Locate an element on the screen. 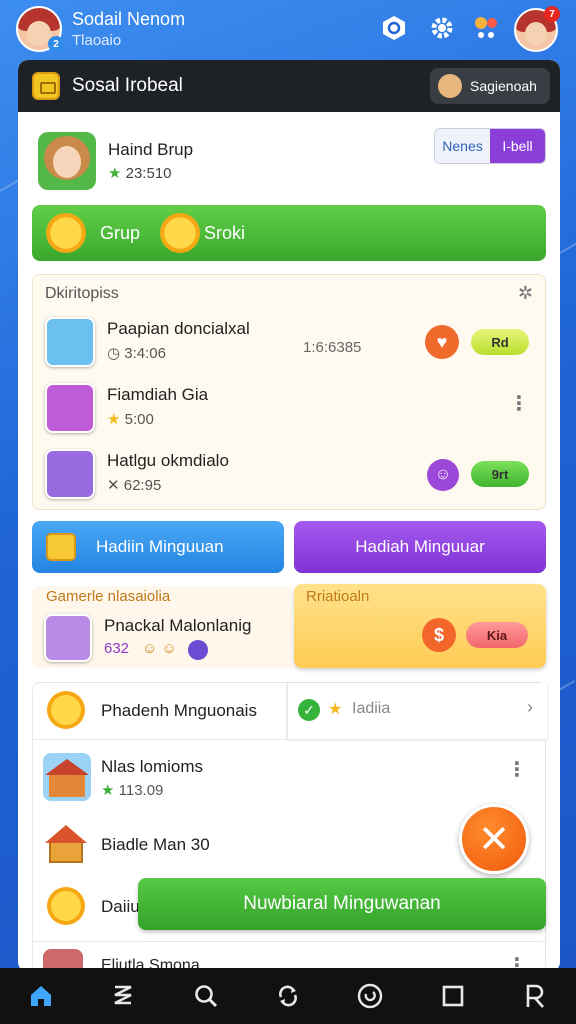 The width and height of the screenshot is (576, 1024). bottom-nav is located at coordinates (288, 996).